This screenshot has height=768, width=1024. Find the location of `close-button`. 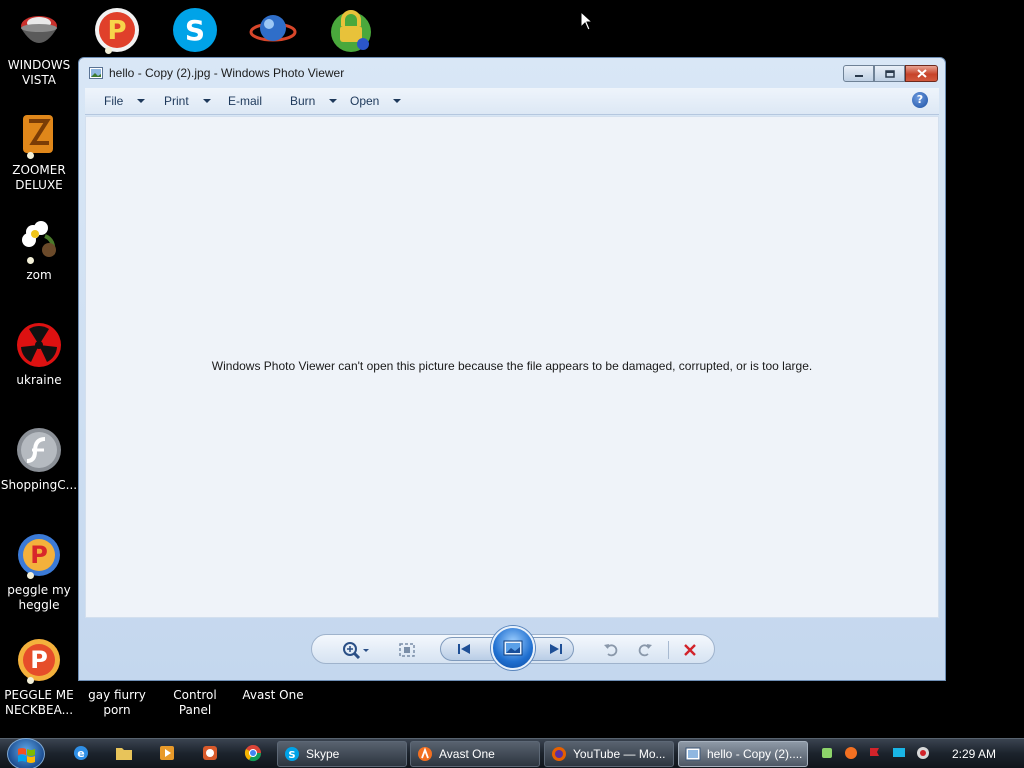

close-button is located at coordinates (921, 73).